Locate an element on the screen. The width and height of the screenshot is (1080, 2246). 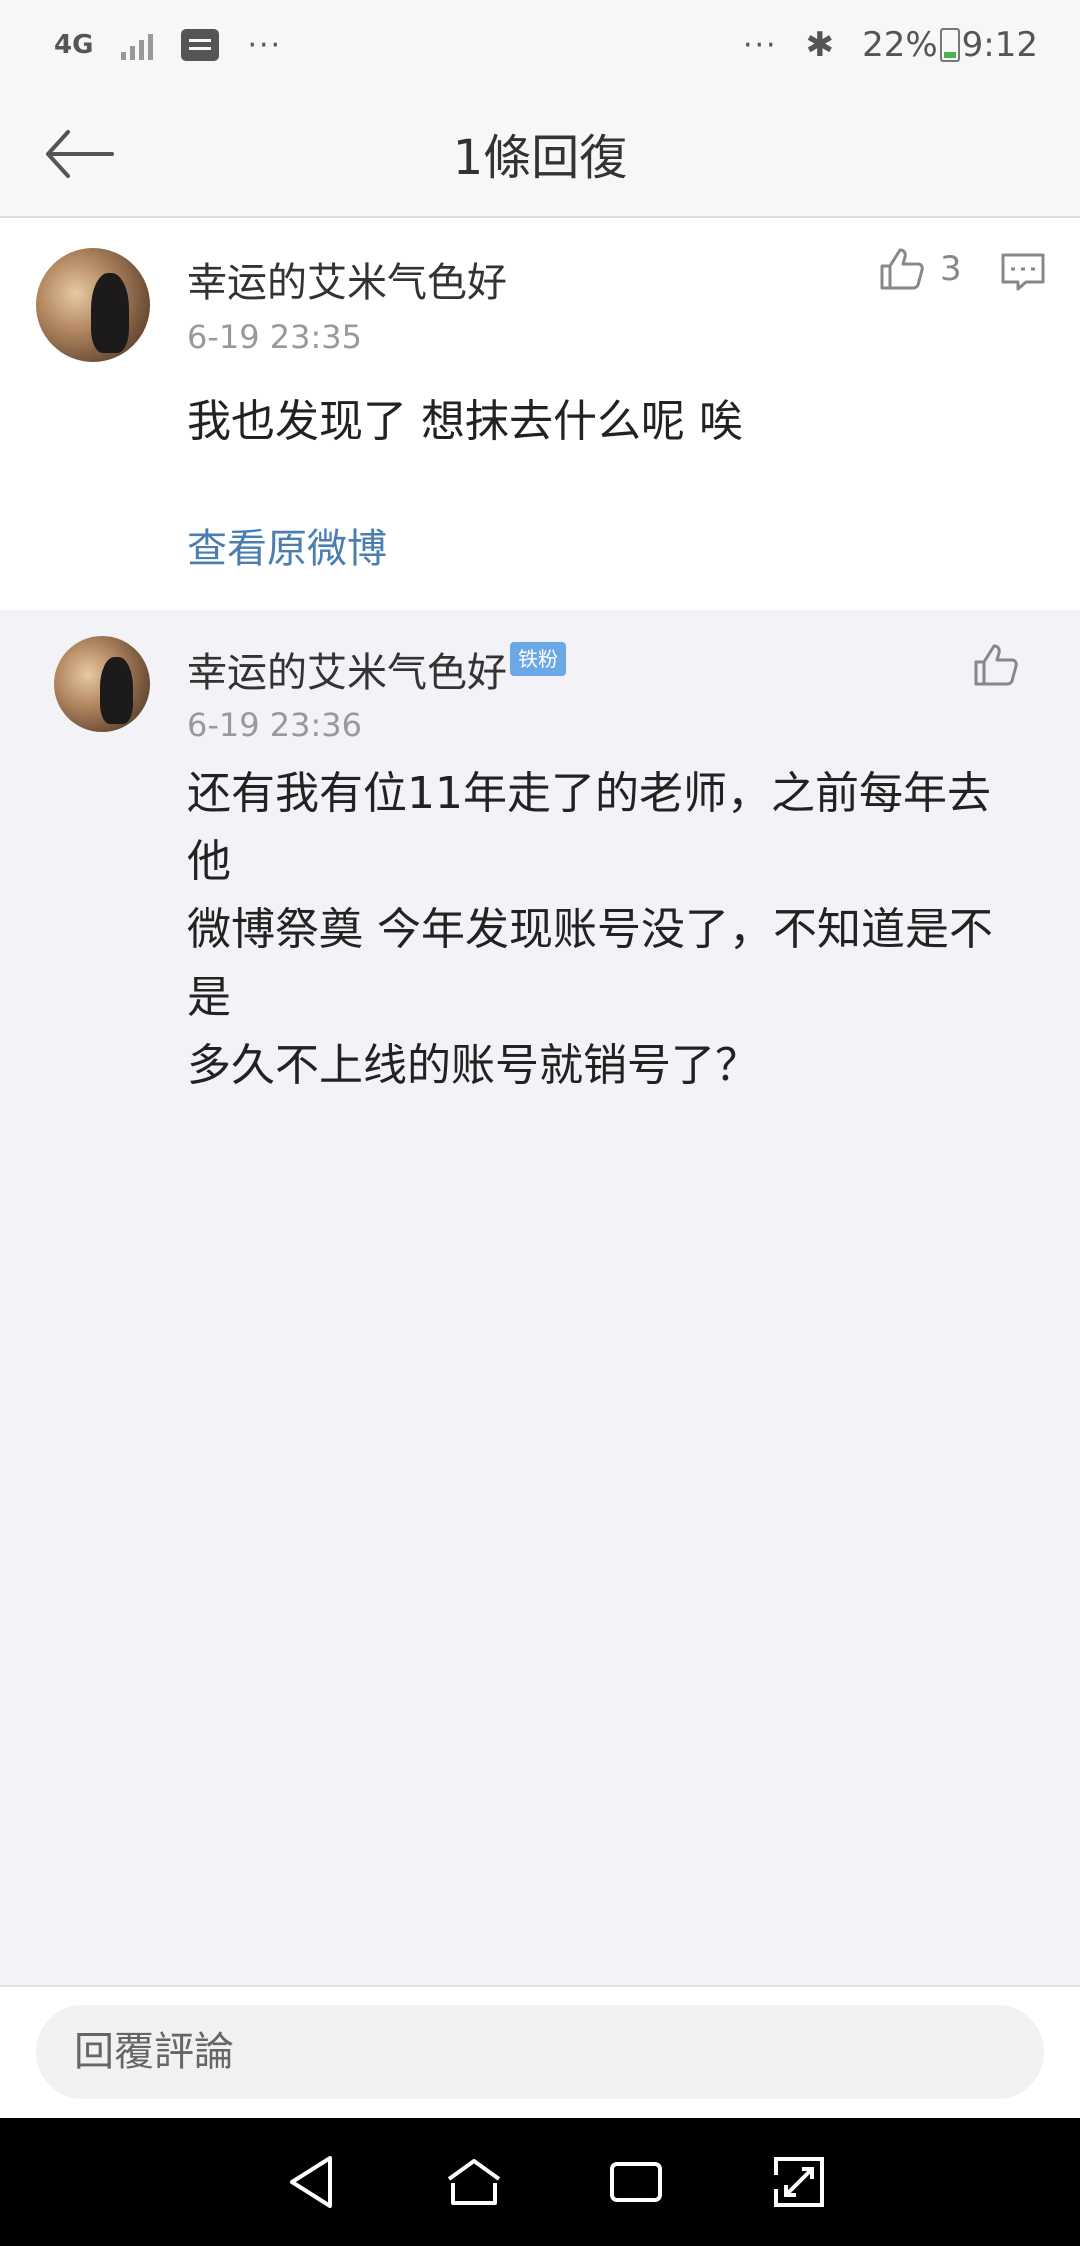
nav-bar: 1條回復 is located at coordinates (540, 154).